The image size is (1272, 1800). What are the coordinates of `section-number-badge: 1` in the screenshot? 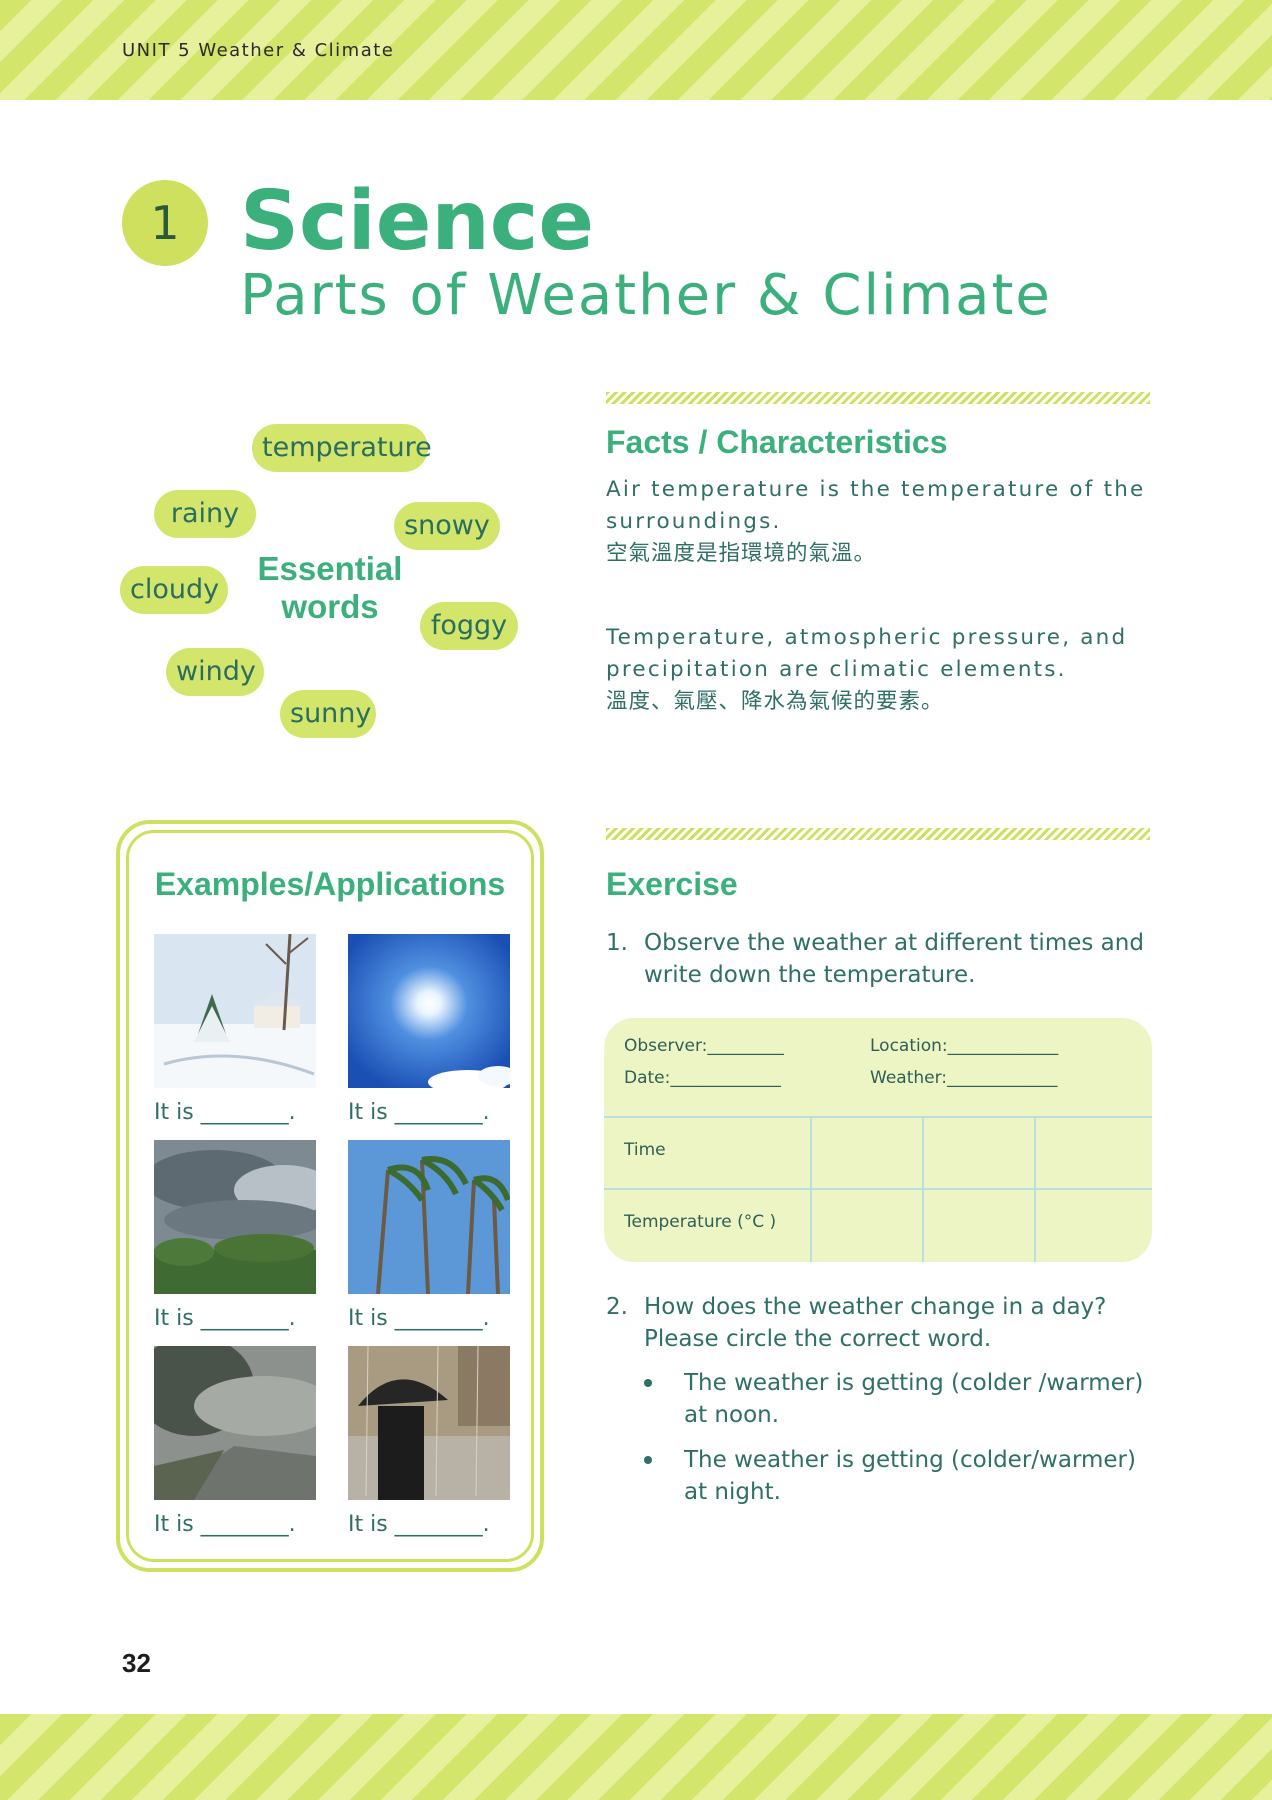 It's located at (165, 223).